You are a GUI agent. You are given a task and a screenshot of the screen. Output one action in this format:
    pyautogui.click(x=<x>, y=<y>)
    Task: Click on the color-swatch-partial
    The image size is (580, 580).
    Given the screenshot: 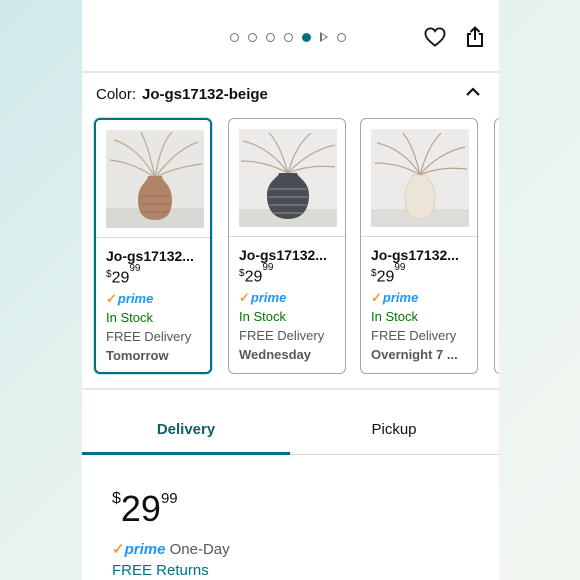 What is the action you would take?
    pyautogui.click(x=496, y=246)
    